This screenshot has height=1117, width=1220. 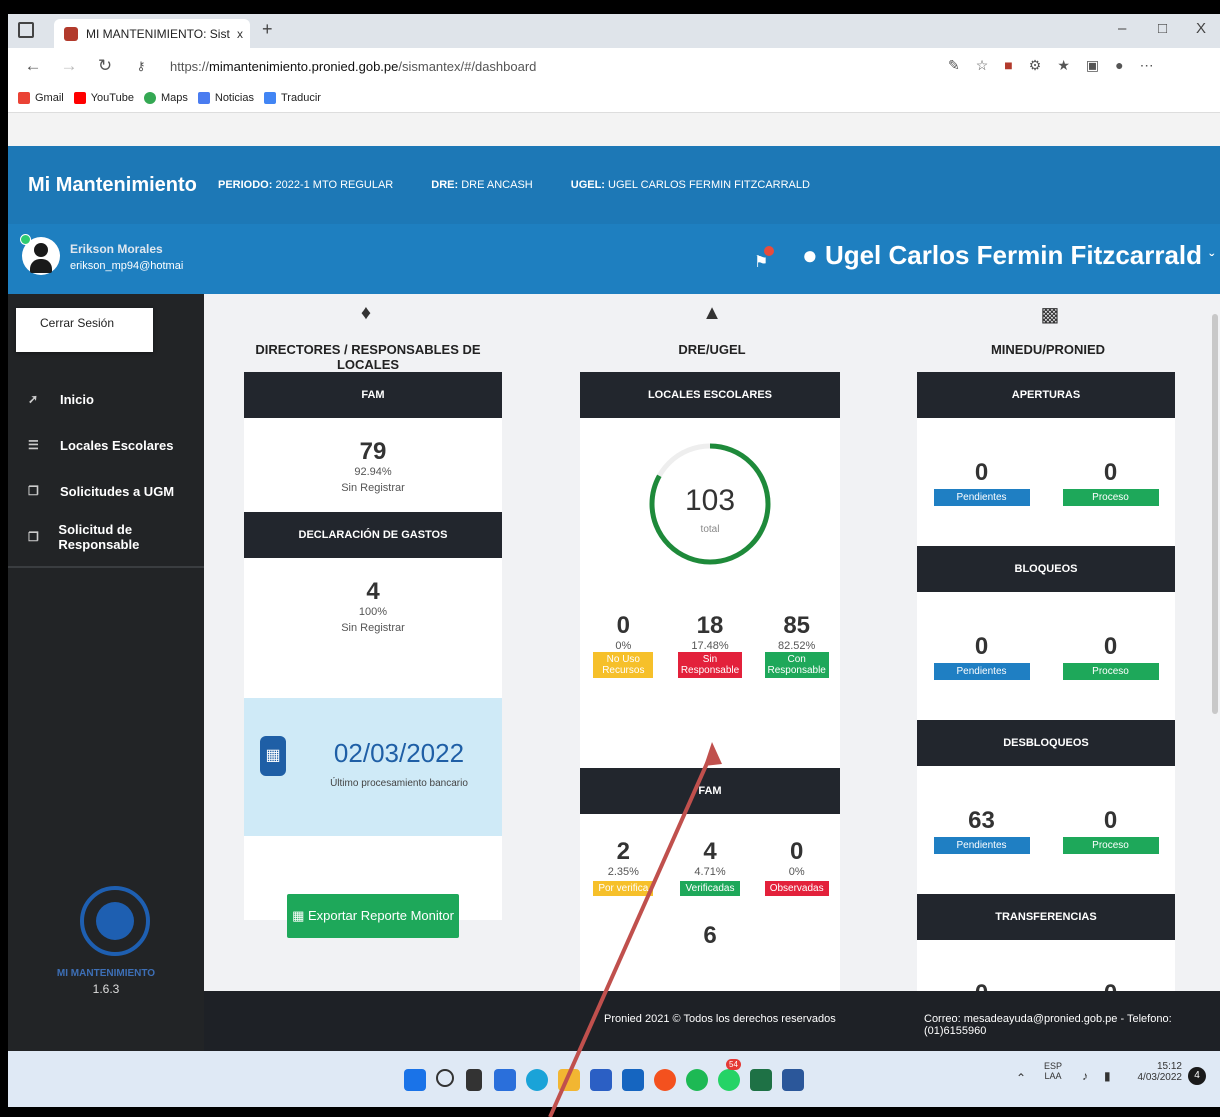 What do you see at coordinates (505, 1080) in the screenshot?
I see `widgets-icon` at bounding box center [505, 1080].